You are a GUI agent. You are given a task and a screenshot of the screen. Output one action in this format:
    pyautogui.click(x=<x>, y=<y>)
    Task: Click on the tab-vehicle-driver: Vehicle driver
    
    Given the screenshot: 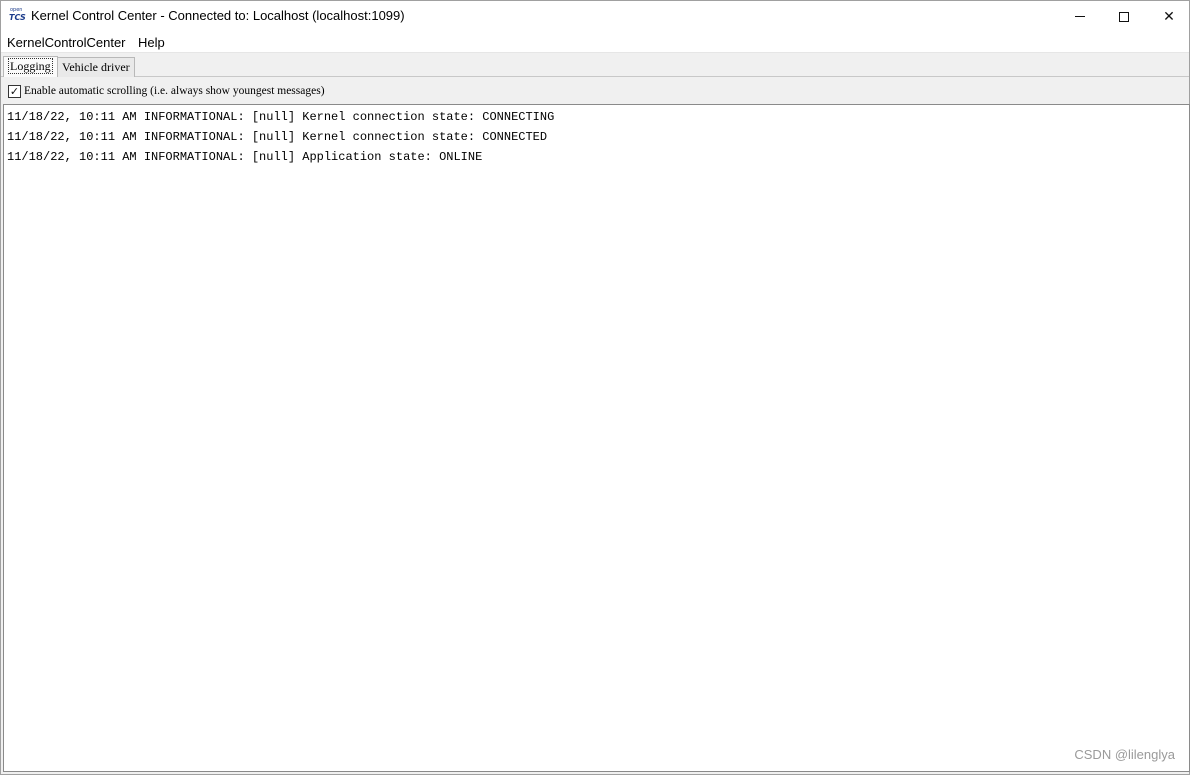 What is the action you would take?
    pyautogui.click(x=96, y=67)
    